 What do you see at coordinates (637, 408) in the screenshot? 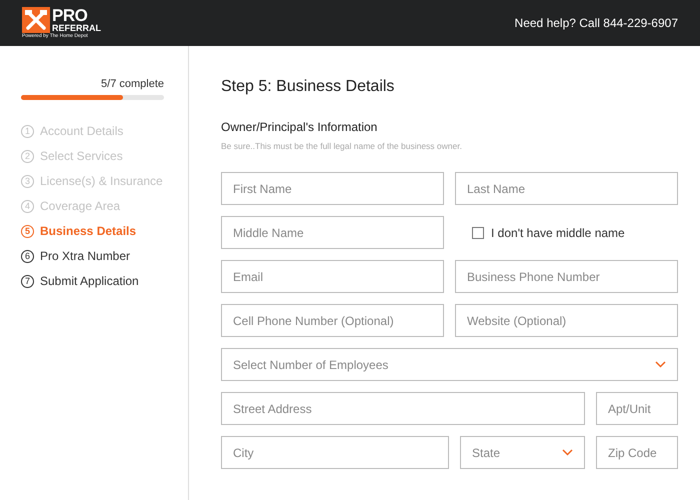
I see `input-field: Apt/Unit` at bounding box center [637, 408].